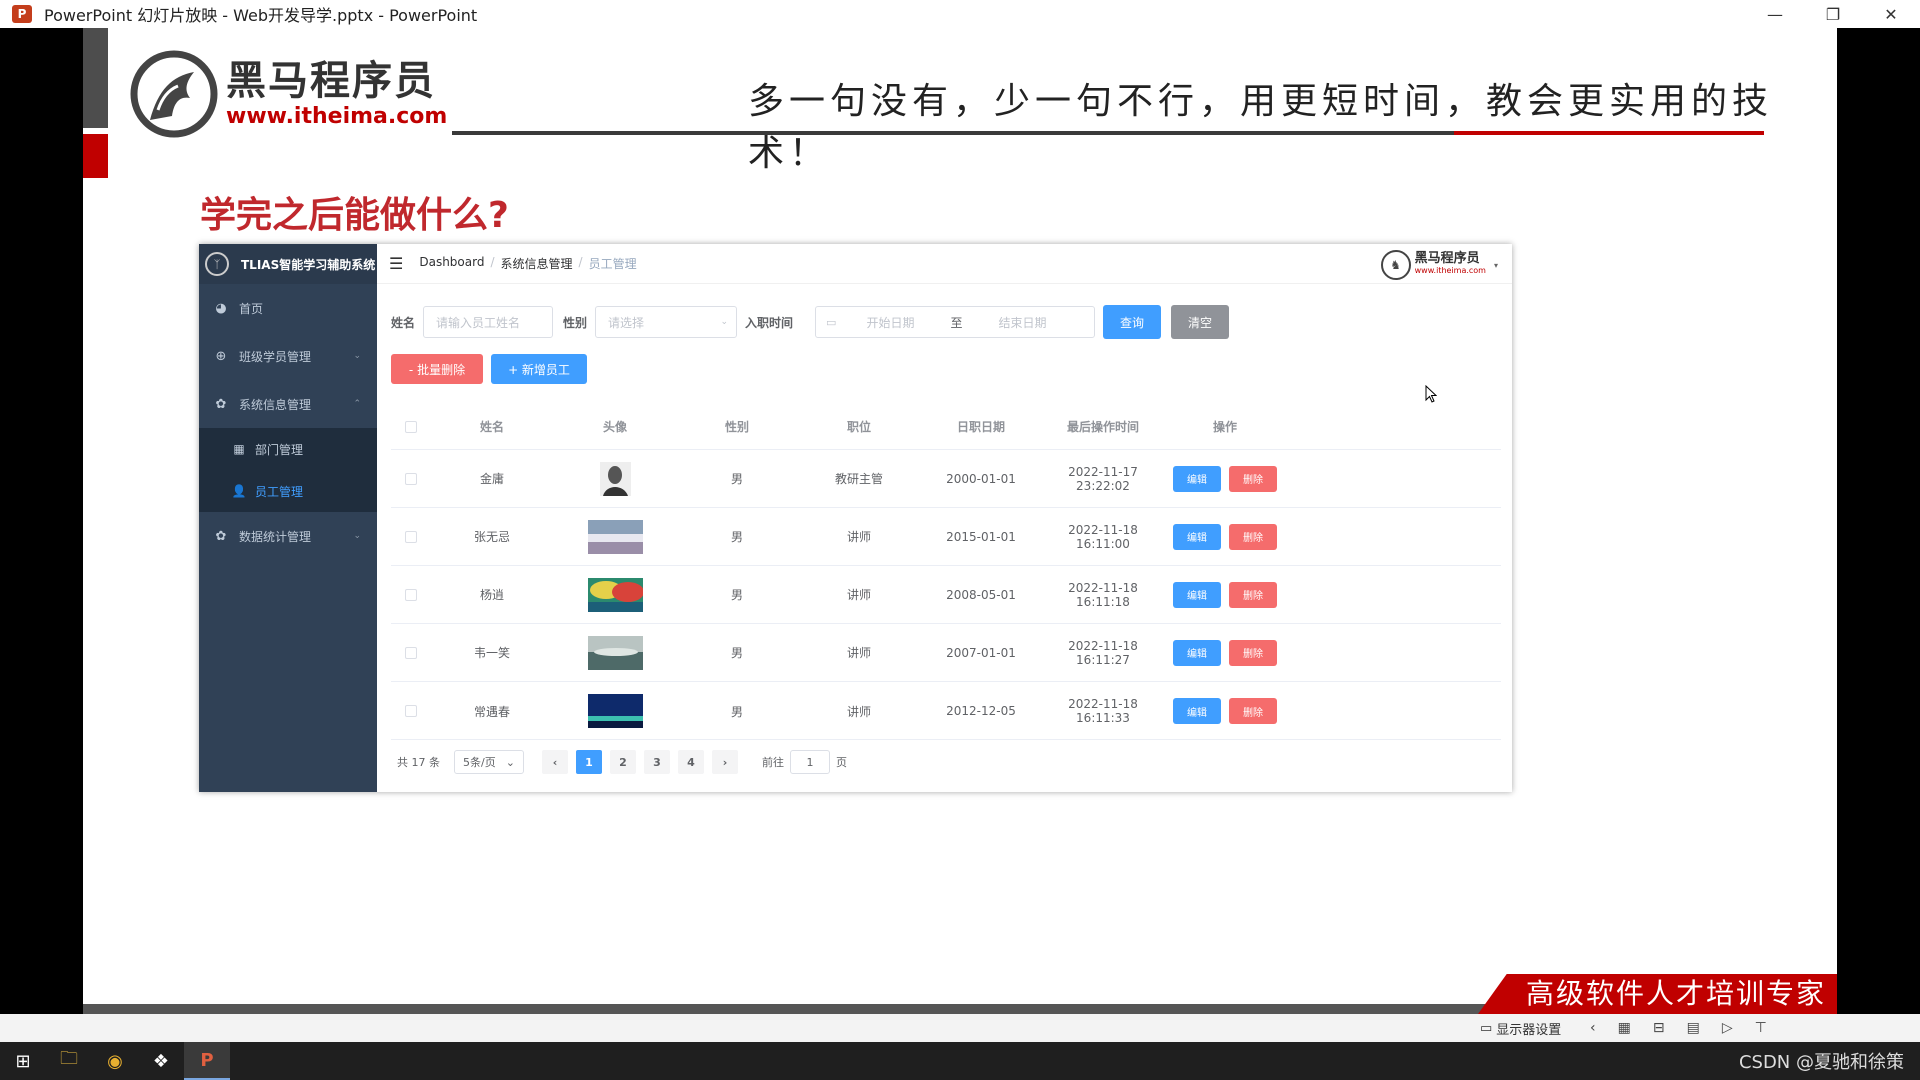 The height and width of the screenshot is (1080, 1920). Describe the element at coordinates (1761, 1028) in the screenshot. I see `presenter-icon: ⊤` at that location.